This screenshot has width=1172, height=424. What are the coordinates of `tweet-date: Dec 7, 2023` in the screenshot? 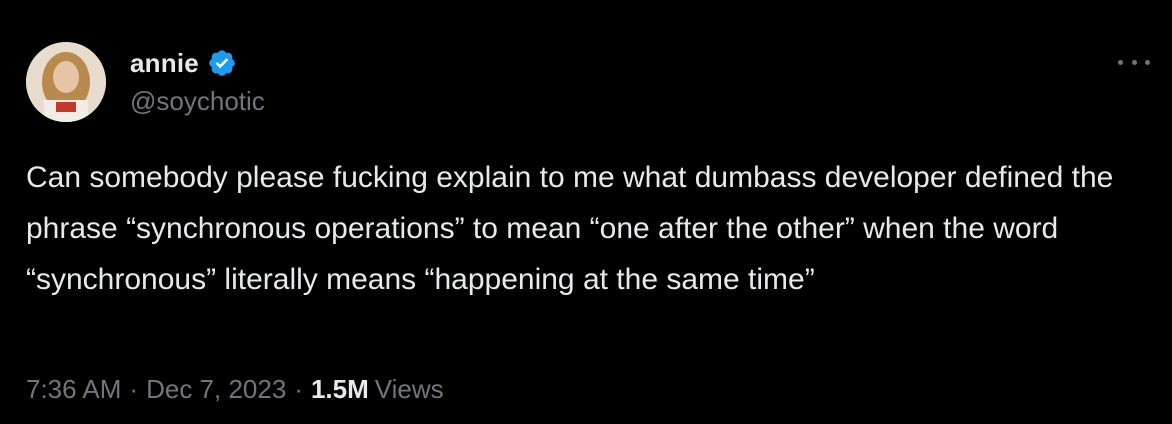 It's located at (216, 389).